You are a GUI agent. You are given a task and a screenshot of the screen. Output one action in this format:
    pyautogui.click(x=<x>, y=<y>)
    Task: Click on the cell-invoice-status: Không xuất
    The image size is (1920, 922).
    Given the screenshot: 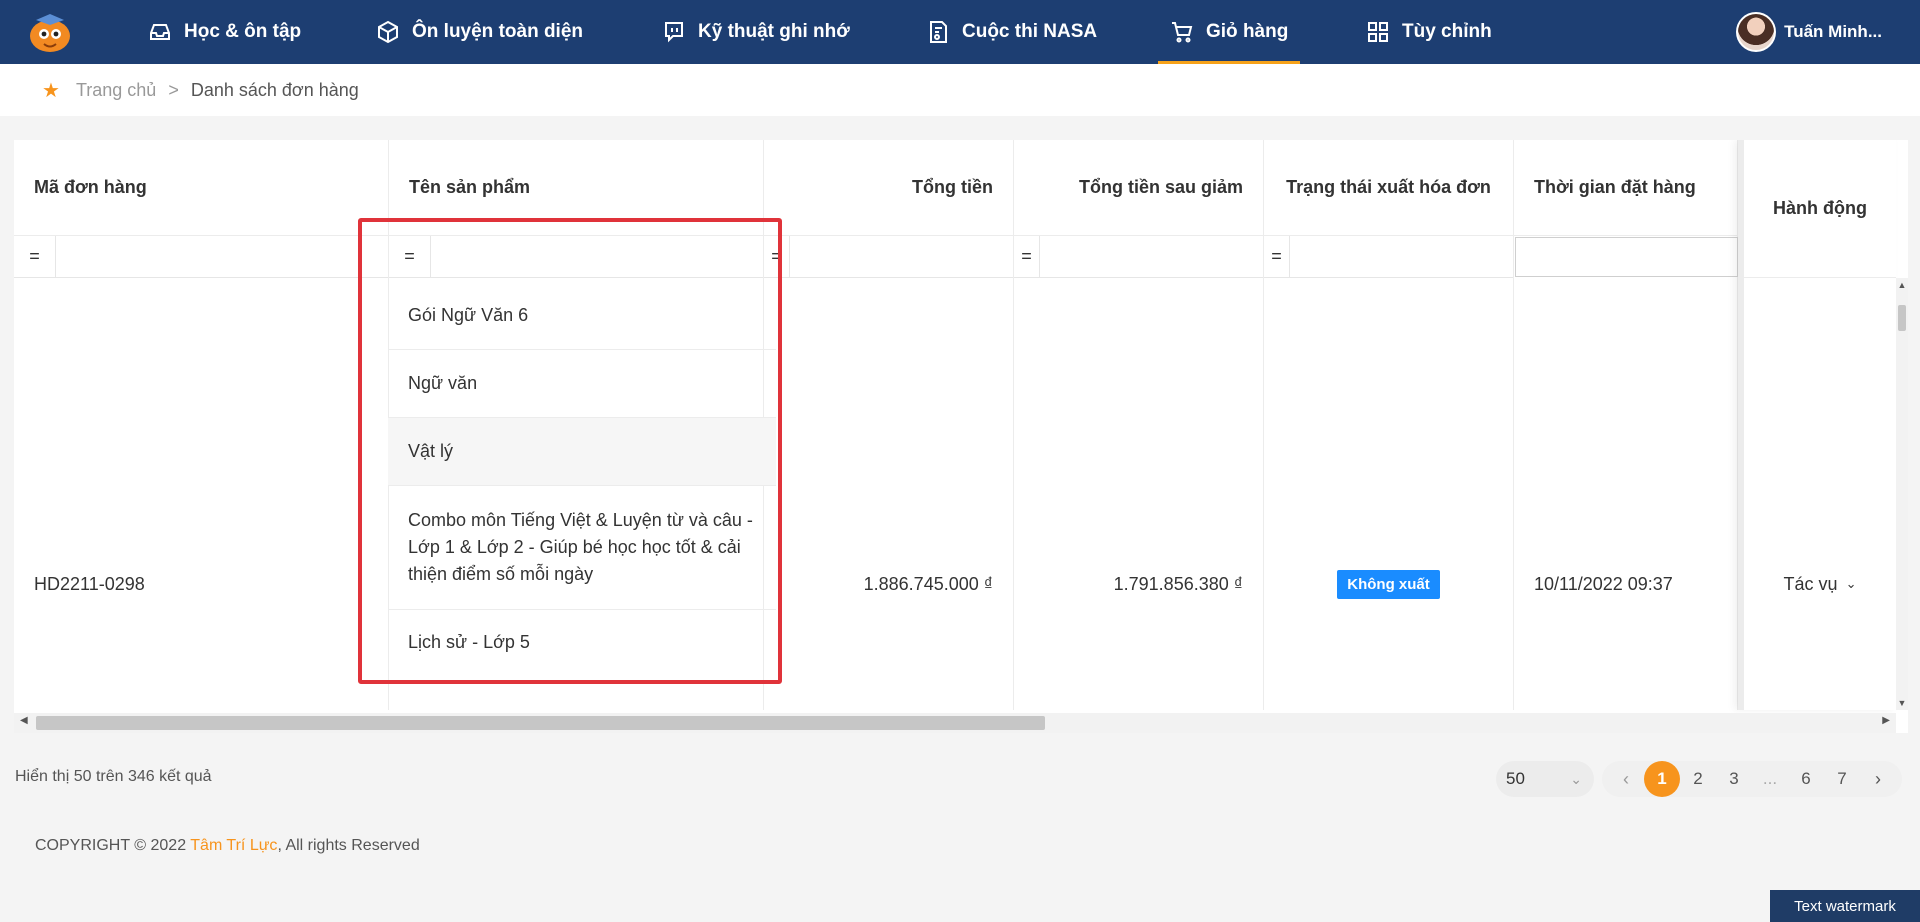 What is the action you would take?
    pyautogui.click(x=1388, y=584)
    